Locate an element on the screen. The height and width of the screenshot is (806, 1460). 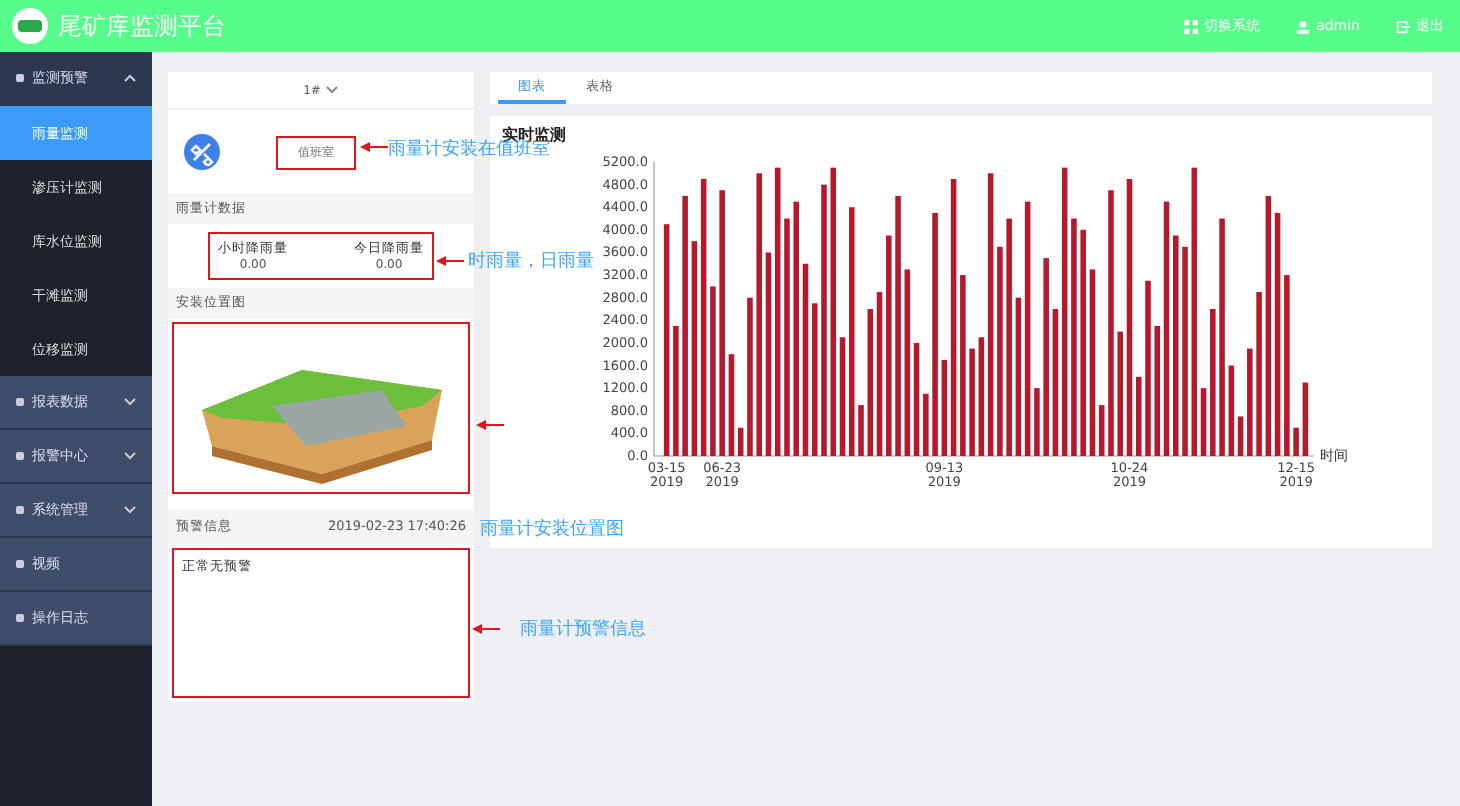
annotation-text: 时雨量，日雨量 is located at coordinates (531, 261).